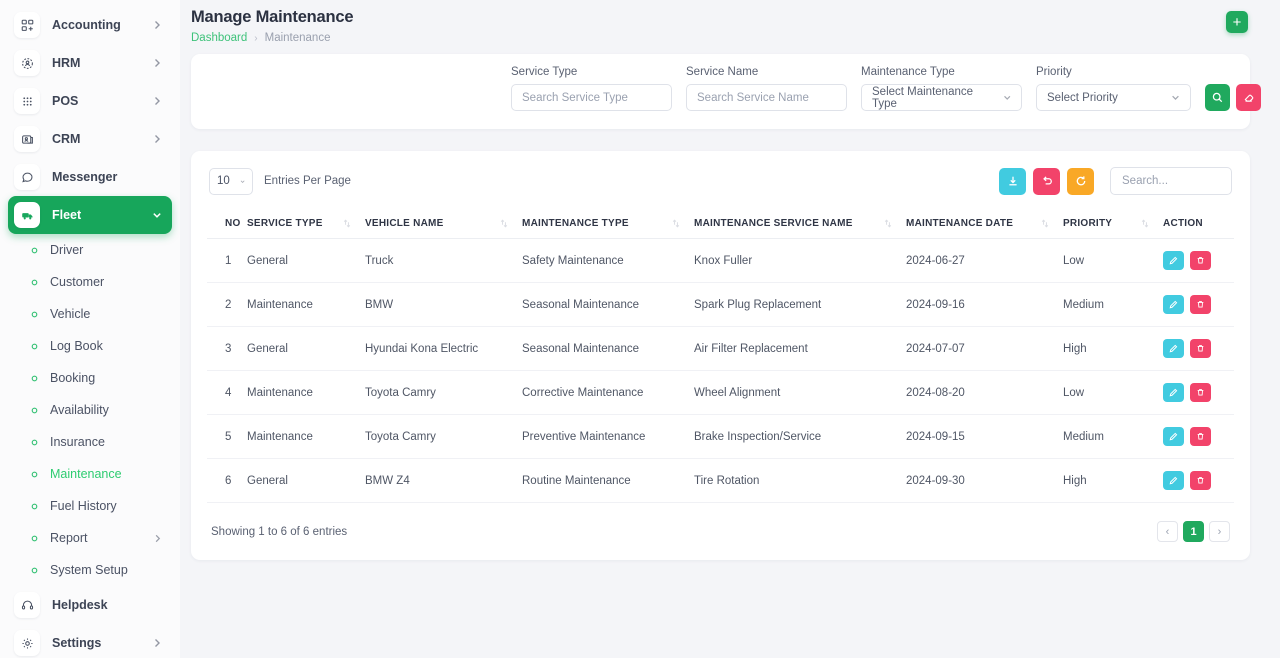 This screenshot has width=1280, height=658. I want to click on sidebar-item-report: Report, so click(90, 538).